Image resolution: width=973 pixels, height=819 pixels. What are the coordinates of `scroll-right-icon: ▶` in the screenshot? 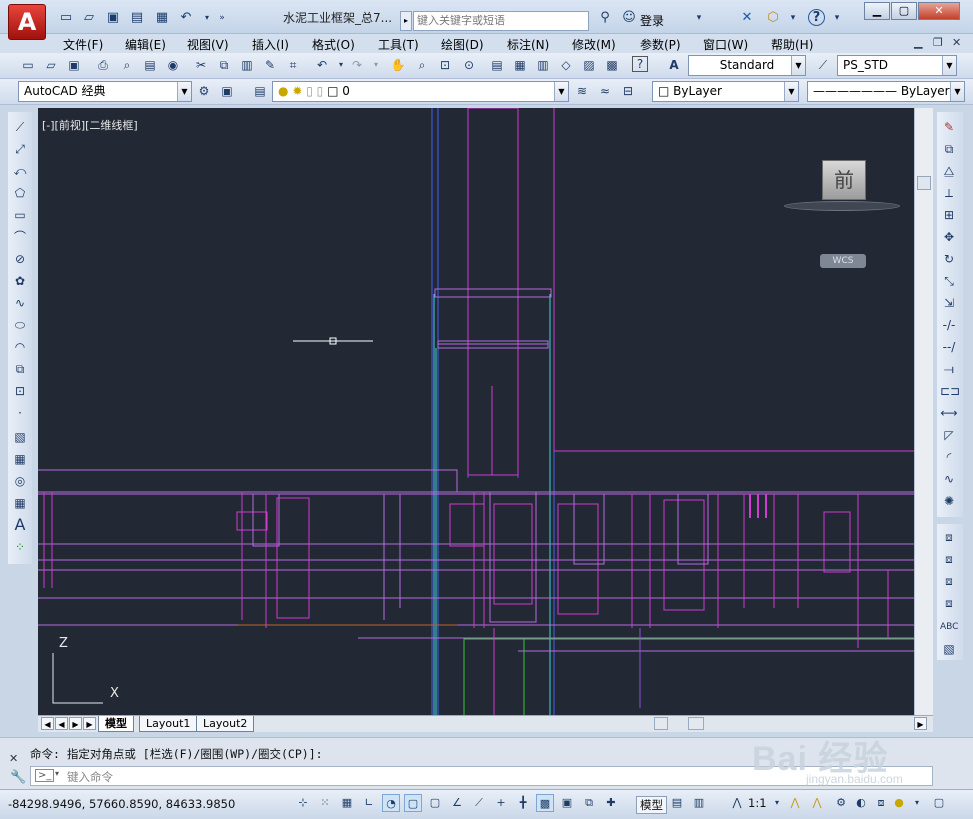 It's located at (920, 723).